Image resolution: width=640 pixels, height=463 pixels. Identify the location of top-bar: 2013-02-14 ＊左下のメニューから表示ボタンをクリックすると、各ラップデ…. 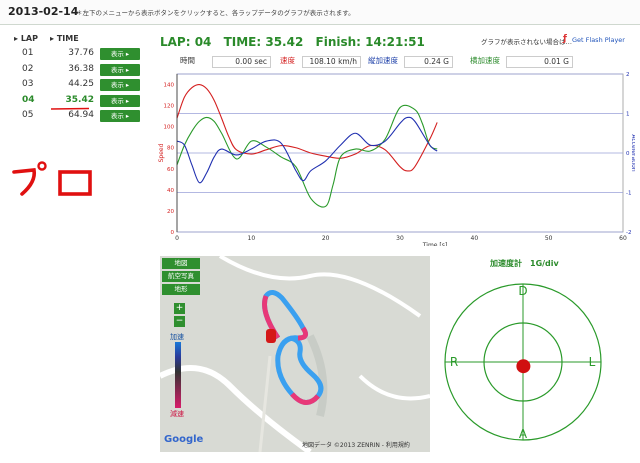
(320, 12).